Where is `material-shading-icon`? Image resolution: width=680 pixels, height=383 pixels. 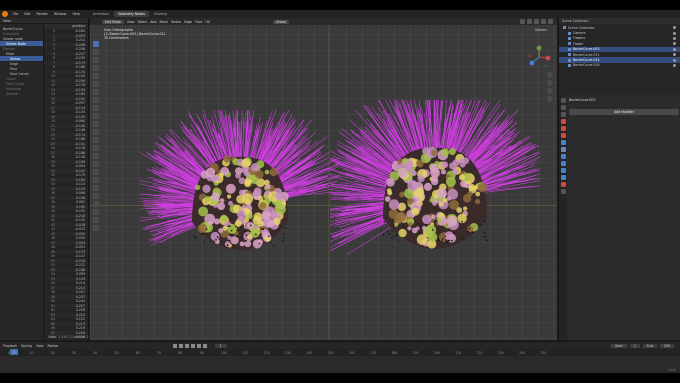
material-shading-icon is located at coordinates (543, 21).